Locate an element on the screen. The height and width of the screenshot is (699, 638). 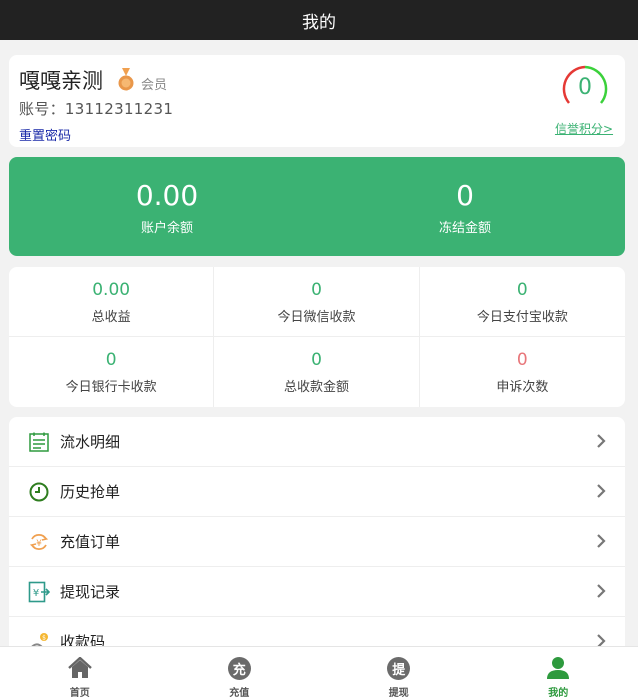
reset-password-link: 重置密码 is located at coordinates (45, 134).